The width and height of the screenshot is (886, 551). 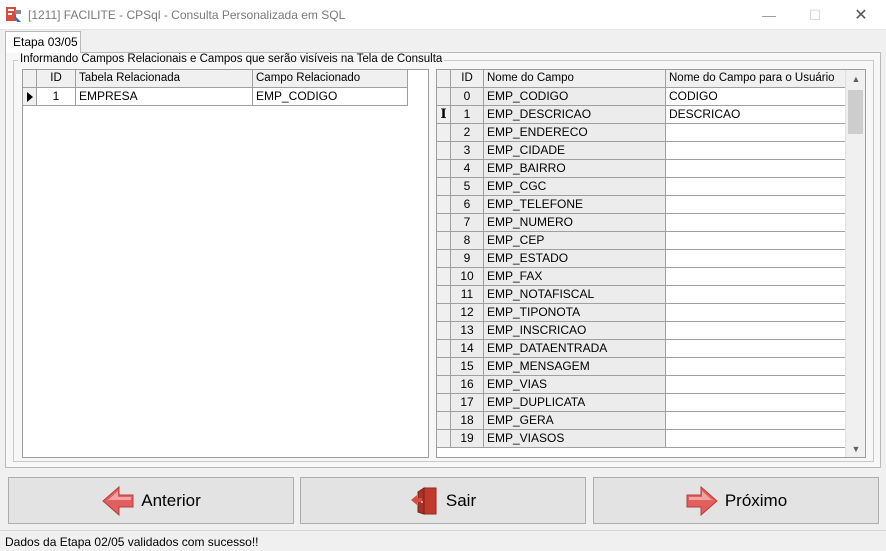 I want to click on table-row: 6 EMP_TELEFONE, so click(x=641, y=205).